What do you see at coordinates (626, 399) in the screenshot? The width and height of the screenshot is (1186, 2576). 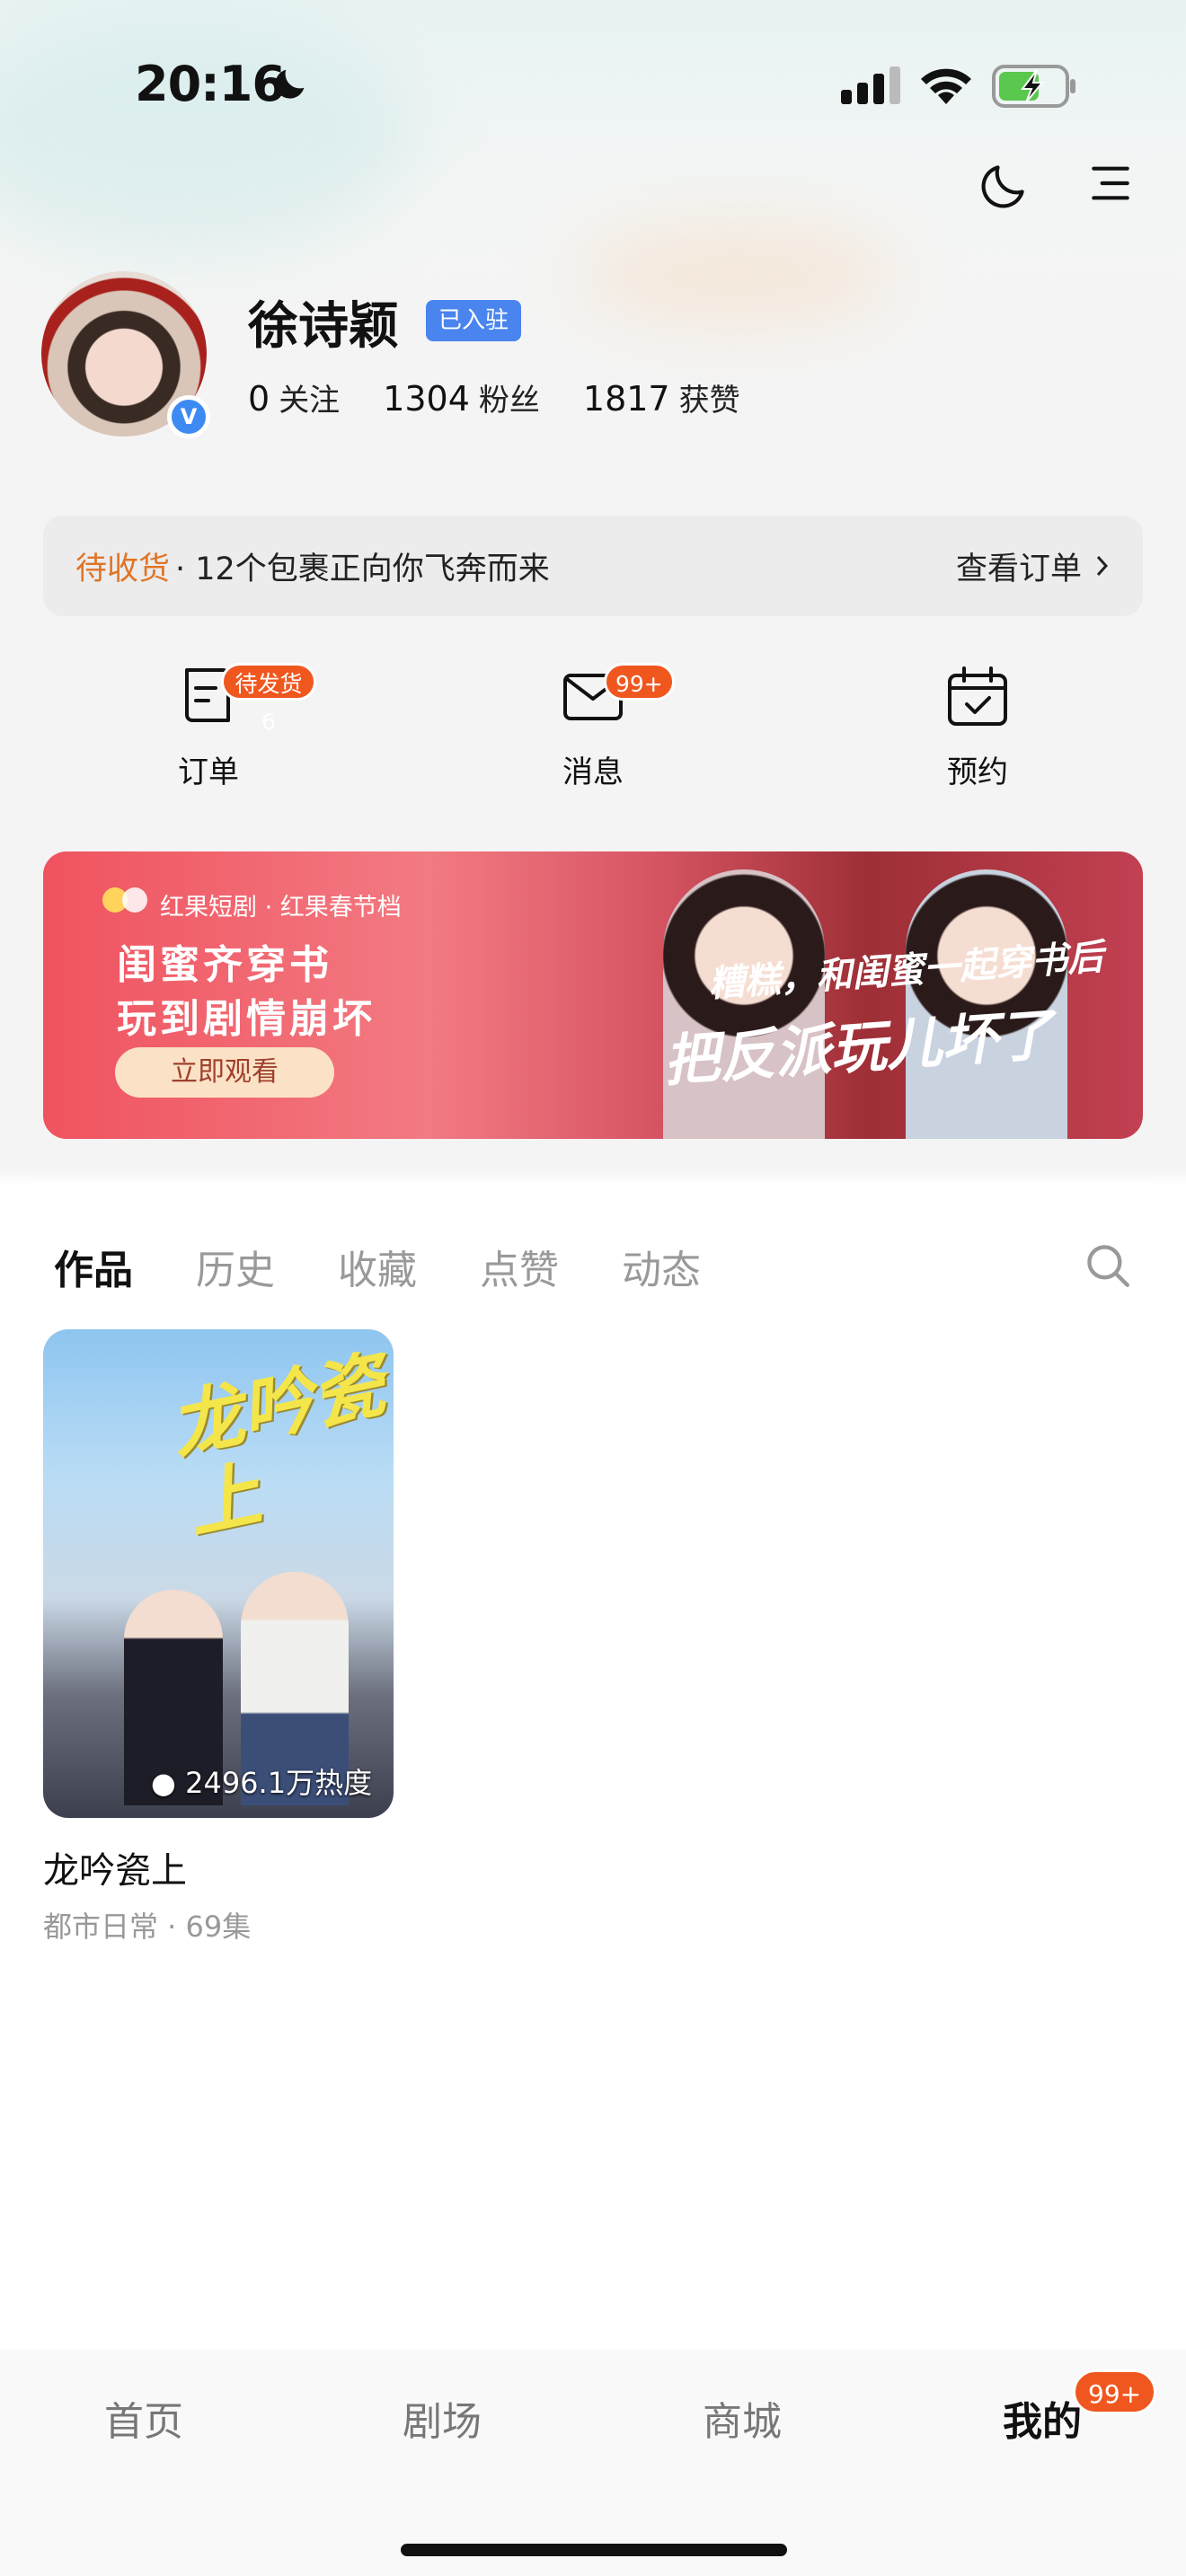 I see `likes-count: 1817` at bounding box center [626, 399].